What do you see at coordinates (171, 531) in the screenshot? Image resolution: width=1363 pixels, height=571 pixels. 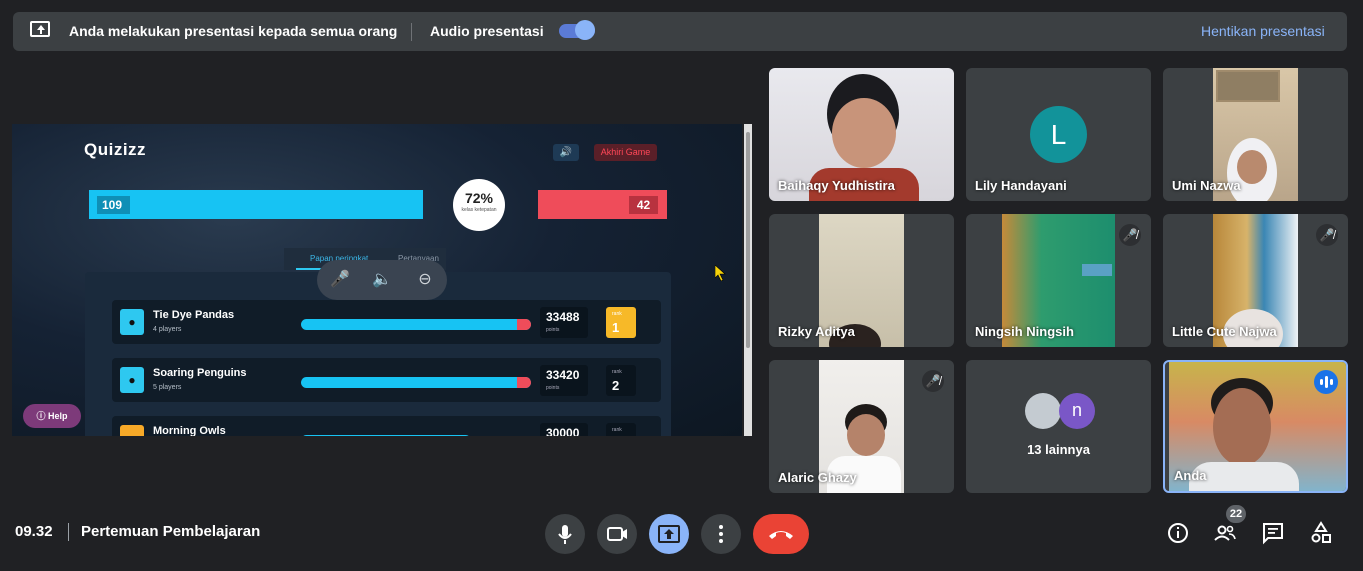 I see `meeting-title: Pertemuan Pembelajaran` at bounding box center [171, 531].